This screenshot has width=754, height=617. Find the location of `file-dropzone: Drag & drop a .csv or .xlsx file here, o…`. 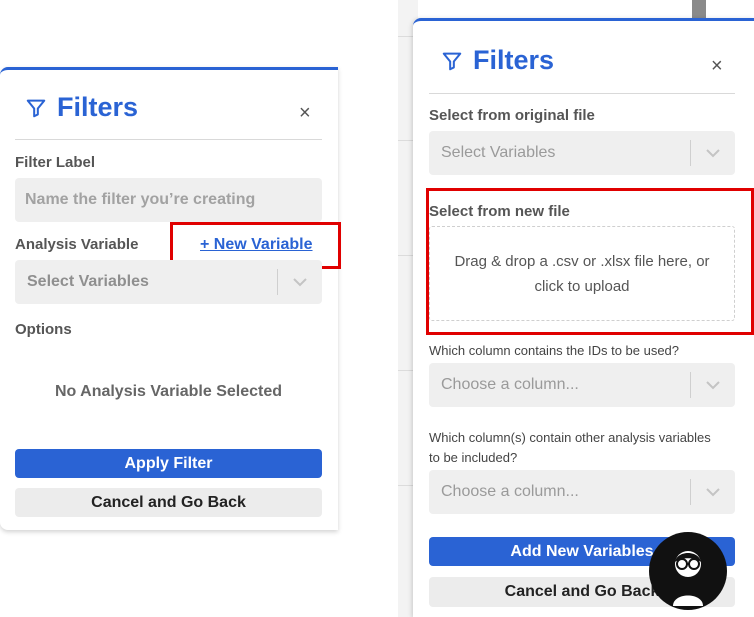

file-dropzone: Drag & drop a .csv or .xlsx file here, o… is located at coordinates (582, 273).